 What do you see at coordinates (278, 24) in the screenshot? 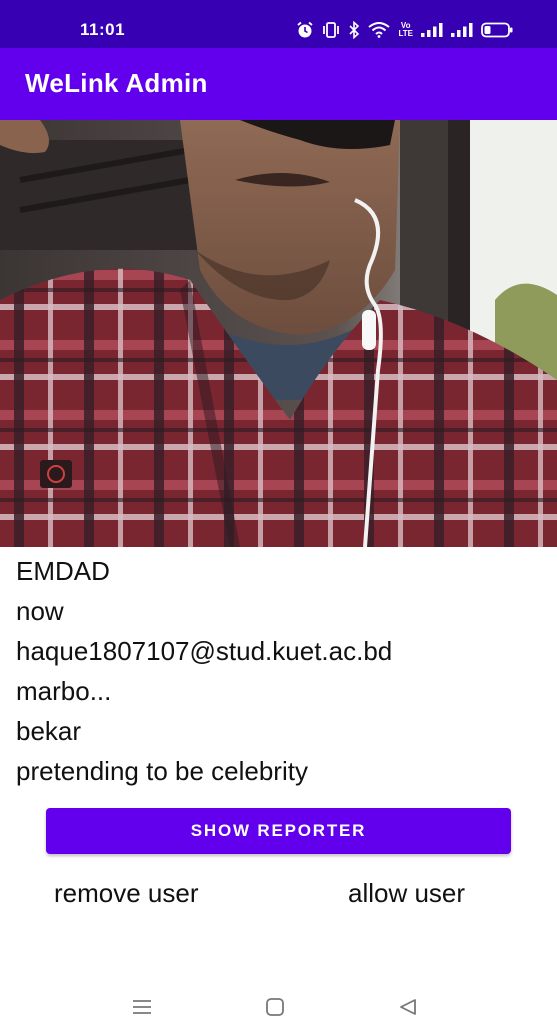
I see `status-bar: 11:01 Vo LTE` at bounding box center [278, 24].